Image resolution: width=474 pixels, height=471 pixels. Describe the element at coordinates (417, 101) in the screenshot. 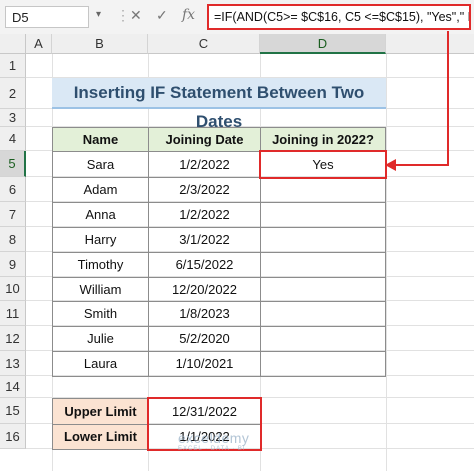

I see `annotation-arrow` at that location.